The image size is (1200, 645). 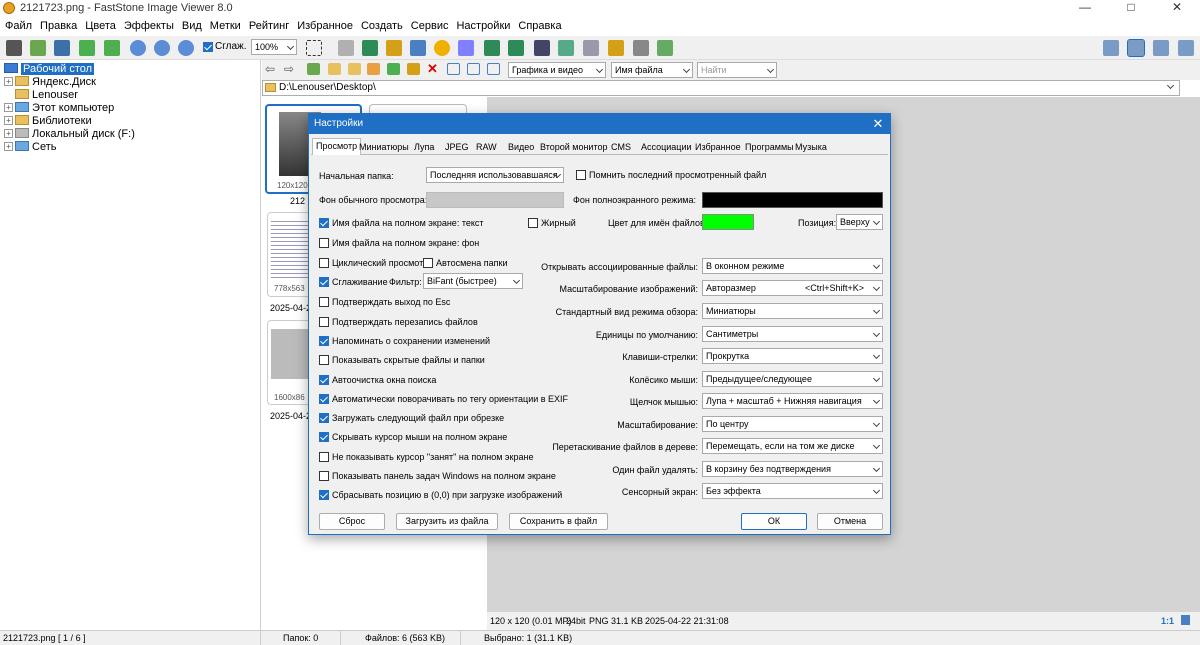 What do you see at coordinates (1111, 48) in the screenshot?
I see `layout-1-icon` at bounding box center [1111, 48].